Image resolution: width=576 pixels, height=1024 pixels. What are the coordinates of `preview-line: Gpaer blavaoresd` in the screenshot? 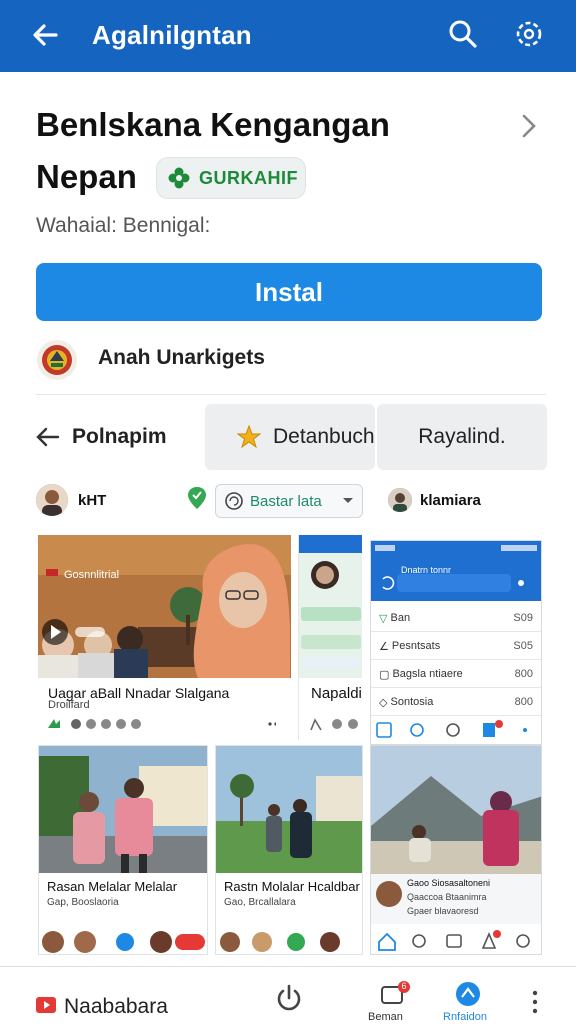 It's located at (443, 911).